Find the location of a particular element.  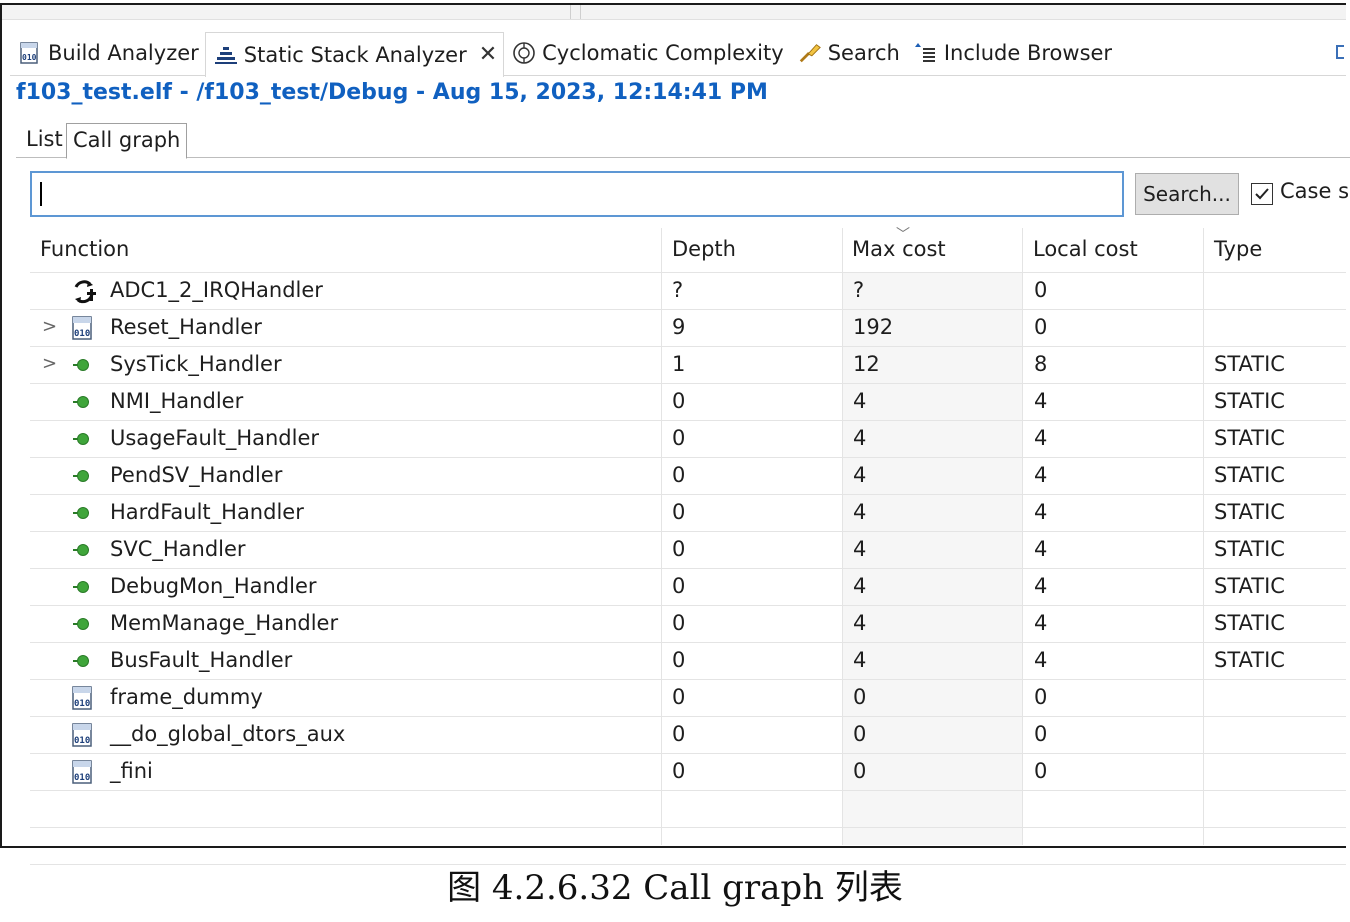

table-row: HardFault_Handler 0 4 4 STATIC is located at coordinates (688, 513).